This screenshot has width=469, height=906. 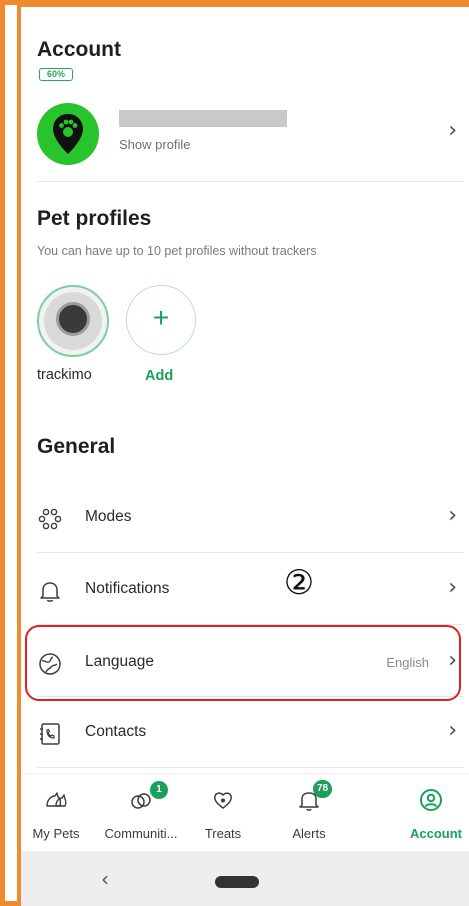 What do you see at coordinates (50, 592) in the screenshot?
I see `bell-icon` at bounding box center [50, 592].